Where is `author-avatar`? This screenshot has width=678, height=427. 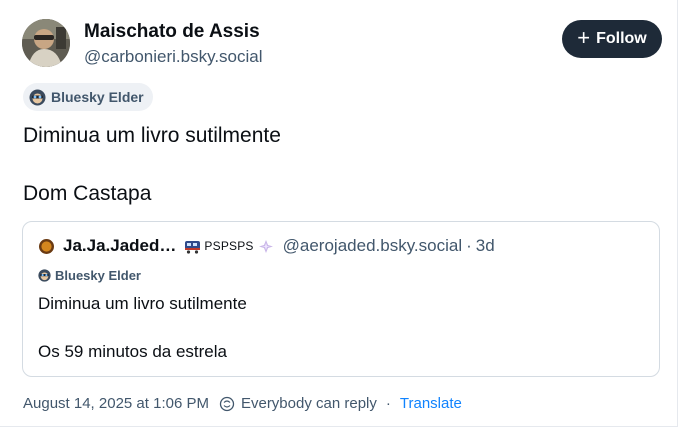
author-avatar is located at coordinates (46, 43).